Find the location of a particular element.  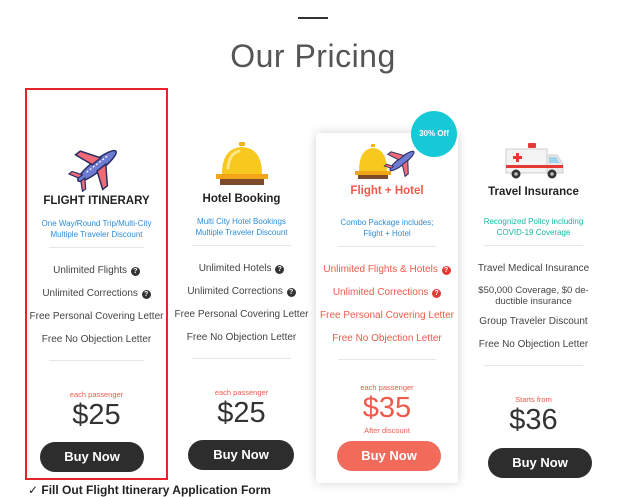

price-label: Starts from is located at coordinates (533, 399).